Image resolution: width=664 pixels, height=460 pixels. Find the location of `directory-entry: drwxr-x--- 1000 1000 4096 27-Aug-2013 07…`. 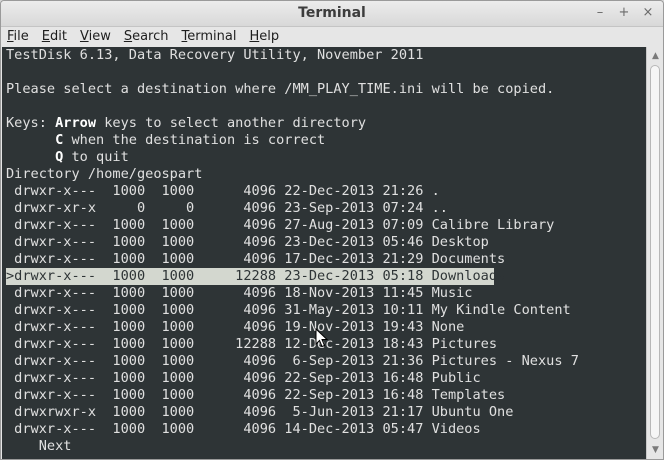

directory-entry: drwxr-x--- 1000 1000 4096 27-Aug-2013 07… is located at coordinates (280, 225).